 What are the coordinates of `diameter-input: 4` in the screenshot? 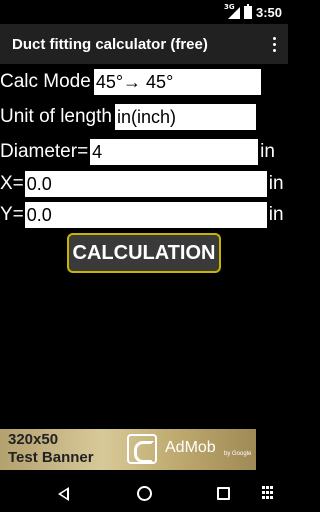 It's located at (174, 152).